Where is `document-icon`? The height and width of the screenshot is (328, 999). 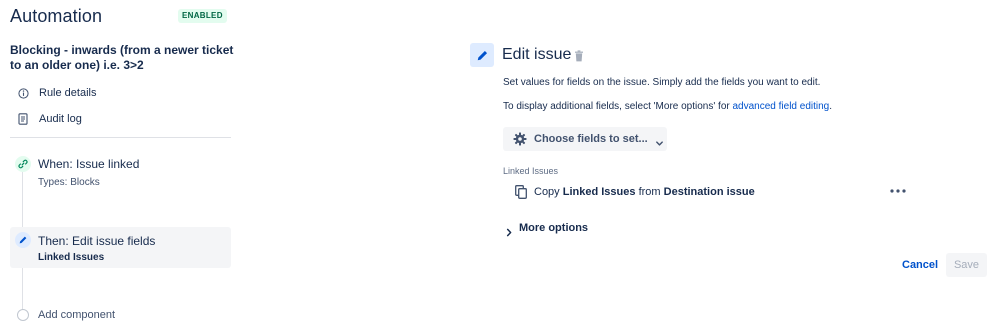
document-icon is located at coordinates (23, 119).